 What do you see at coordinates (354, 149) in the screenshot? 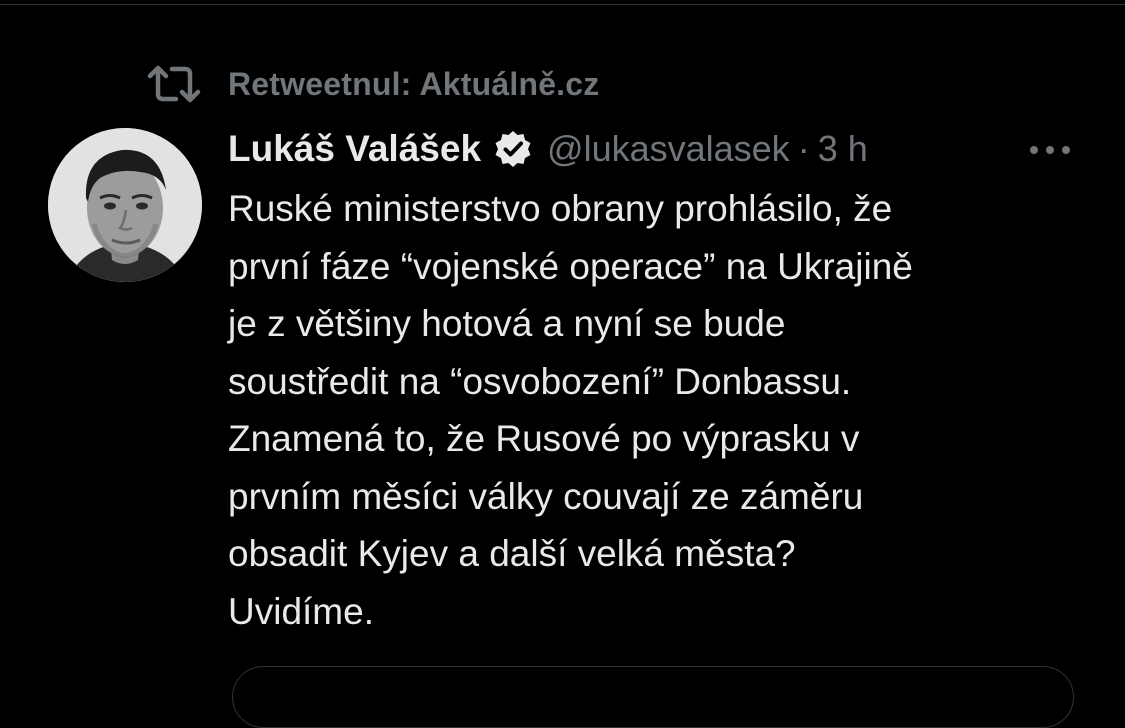
I see `author-display-name: Lukáš Valášek` at bounding box center [354, 149].